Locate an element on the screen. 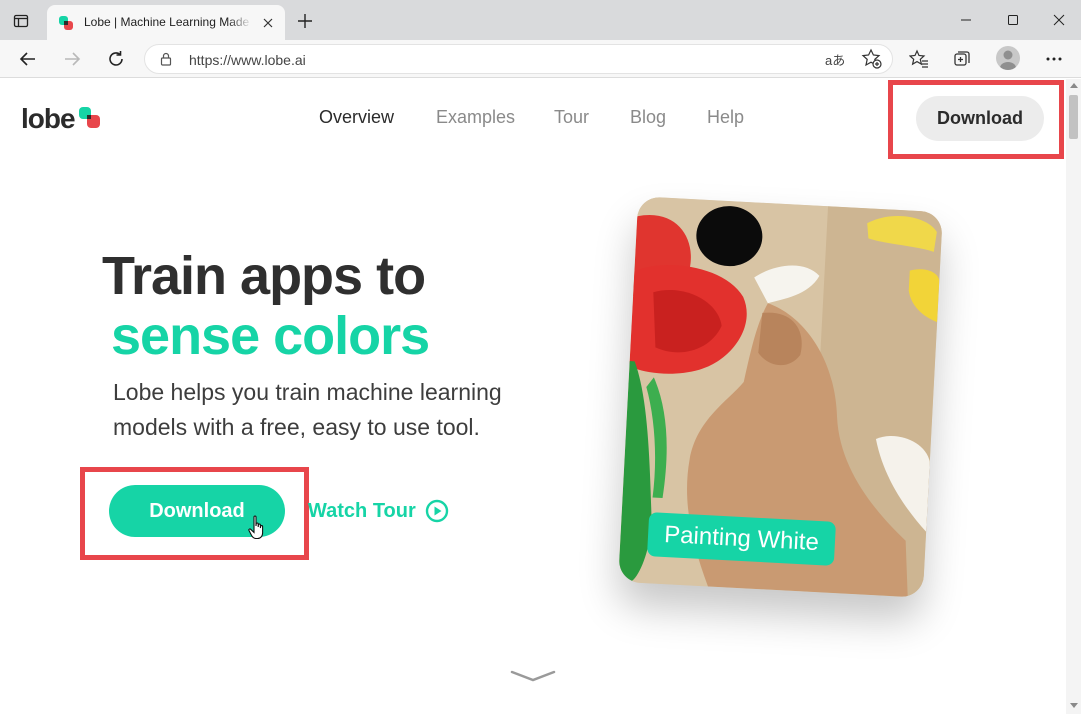  more-icon is located at coordinates (1054, 59).